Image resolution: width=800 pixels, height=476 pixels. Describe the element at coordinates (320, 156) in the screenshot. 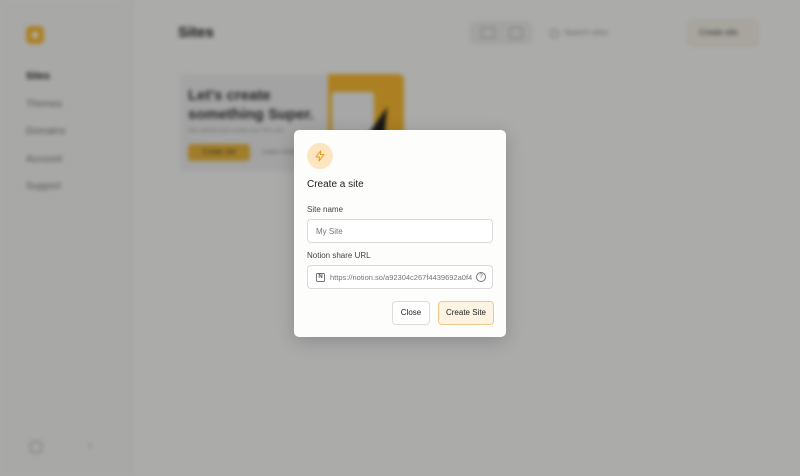

I see `lightning-icon` at that location.